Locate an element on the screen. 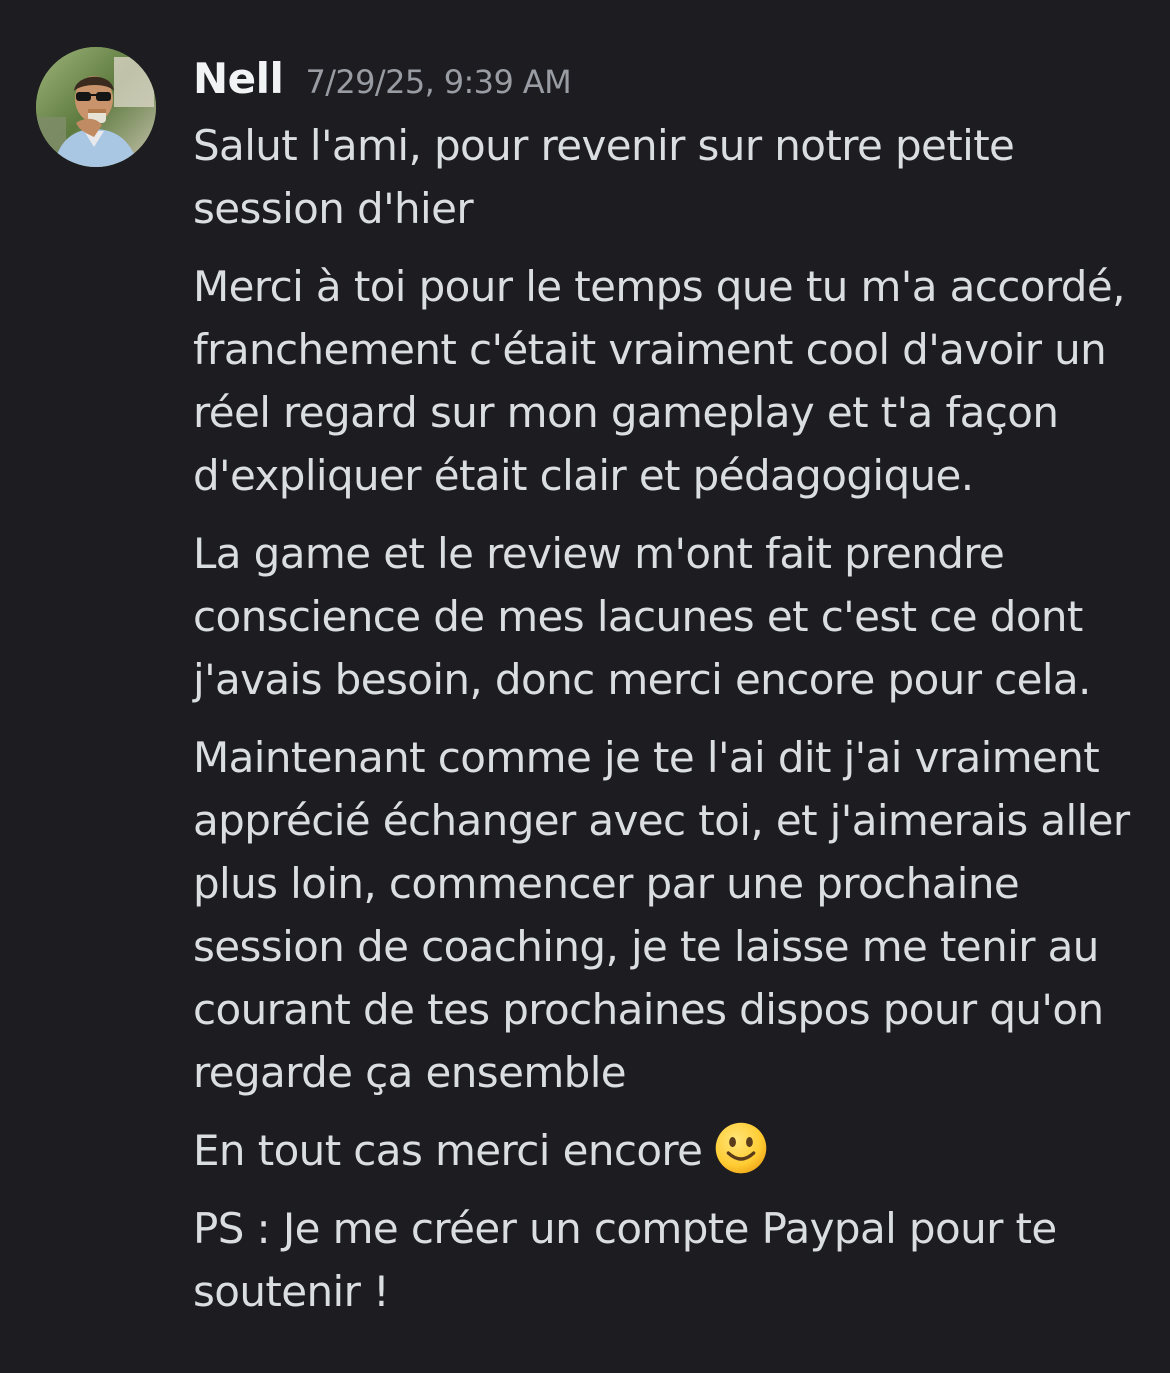 The image size is (1170, 1373). message-line: d'expliquer était clair et pédagogique. is located at coordinates (583, 475).